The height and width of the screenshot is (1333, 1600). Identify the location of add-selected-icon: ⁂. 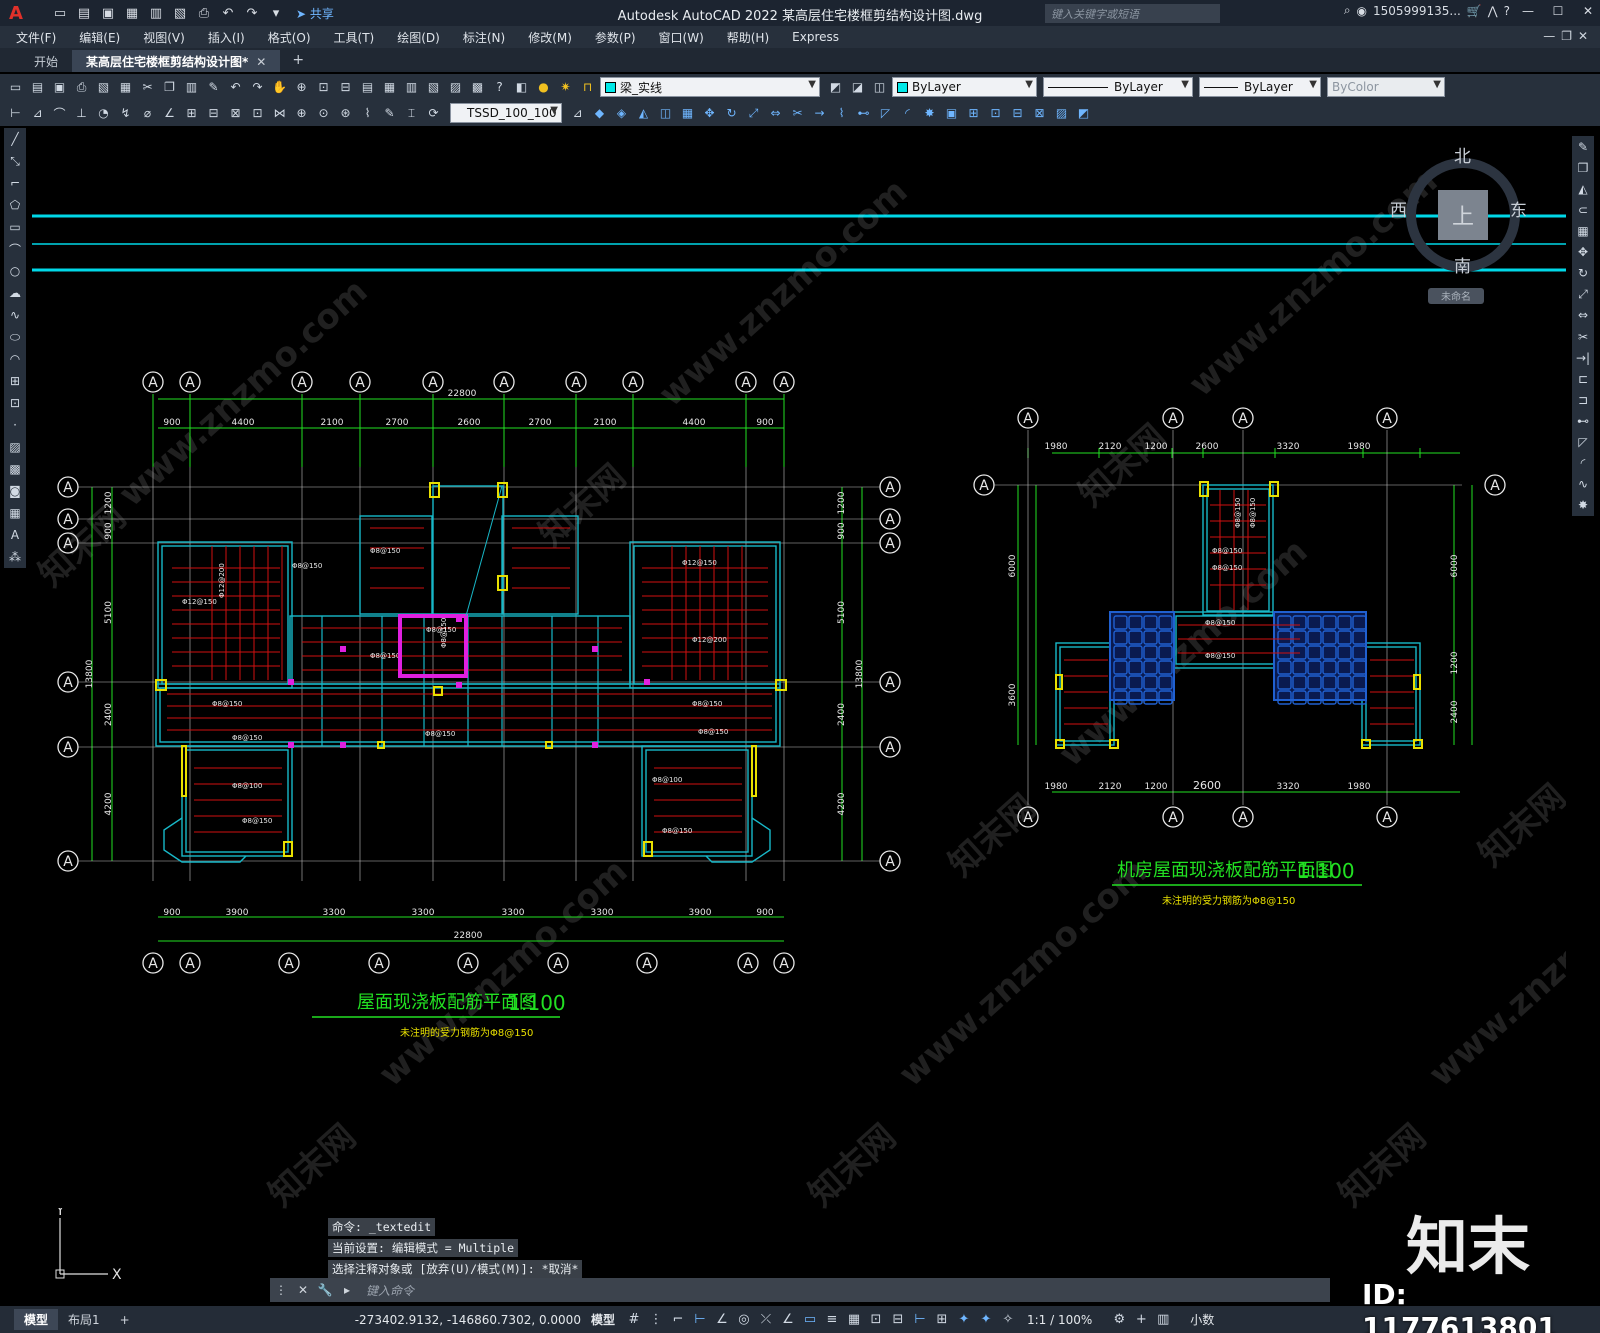
(15, 557).